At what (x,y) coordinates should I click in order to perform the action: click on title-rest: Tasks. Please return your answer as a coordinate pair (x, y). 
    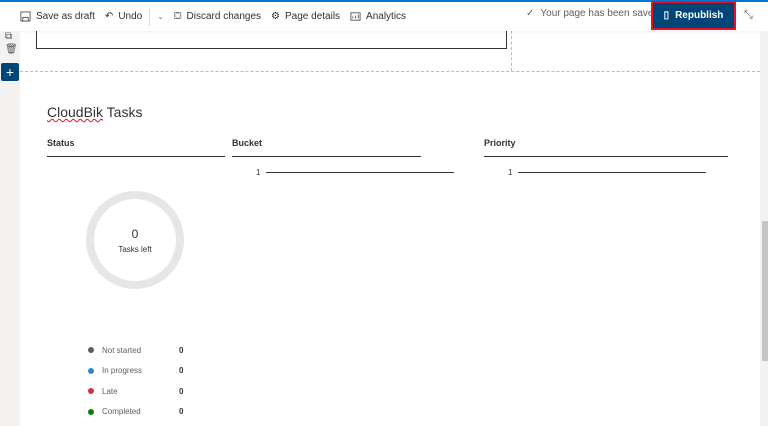
    Looking at the image, I should click on (123, 112).